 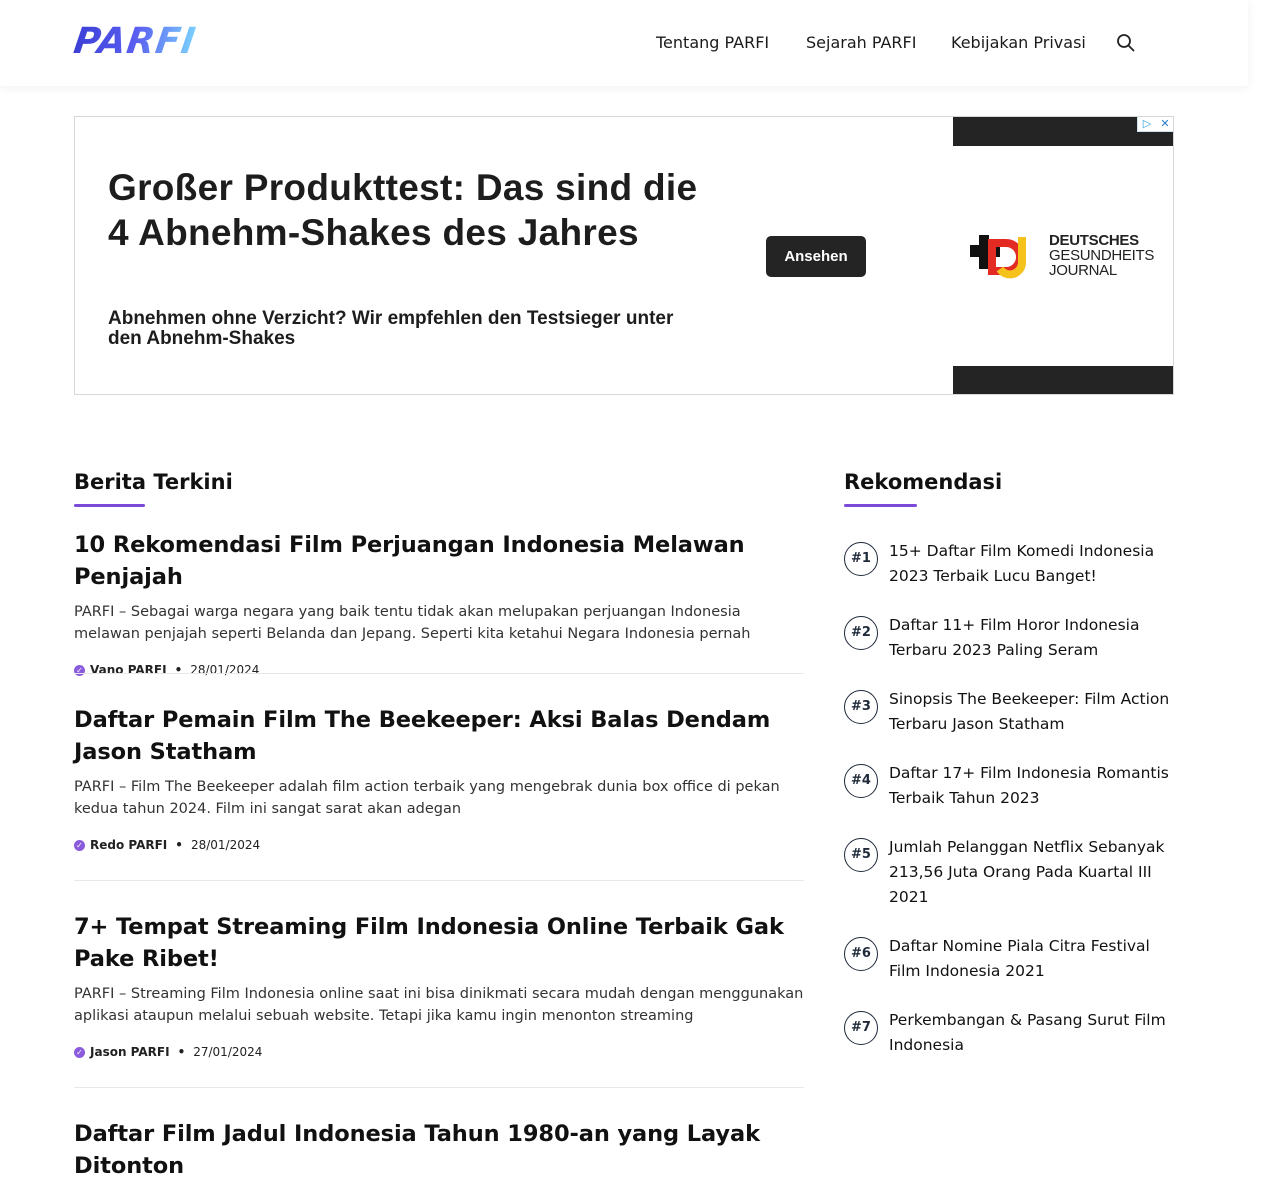 What do you see at coordinates (1147, 124) in the screenshot?
I see `adchoices-icon: ▷` at bounding box center [1147, 124].